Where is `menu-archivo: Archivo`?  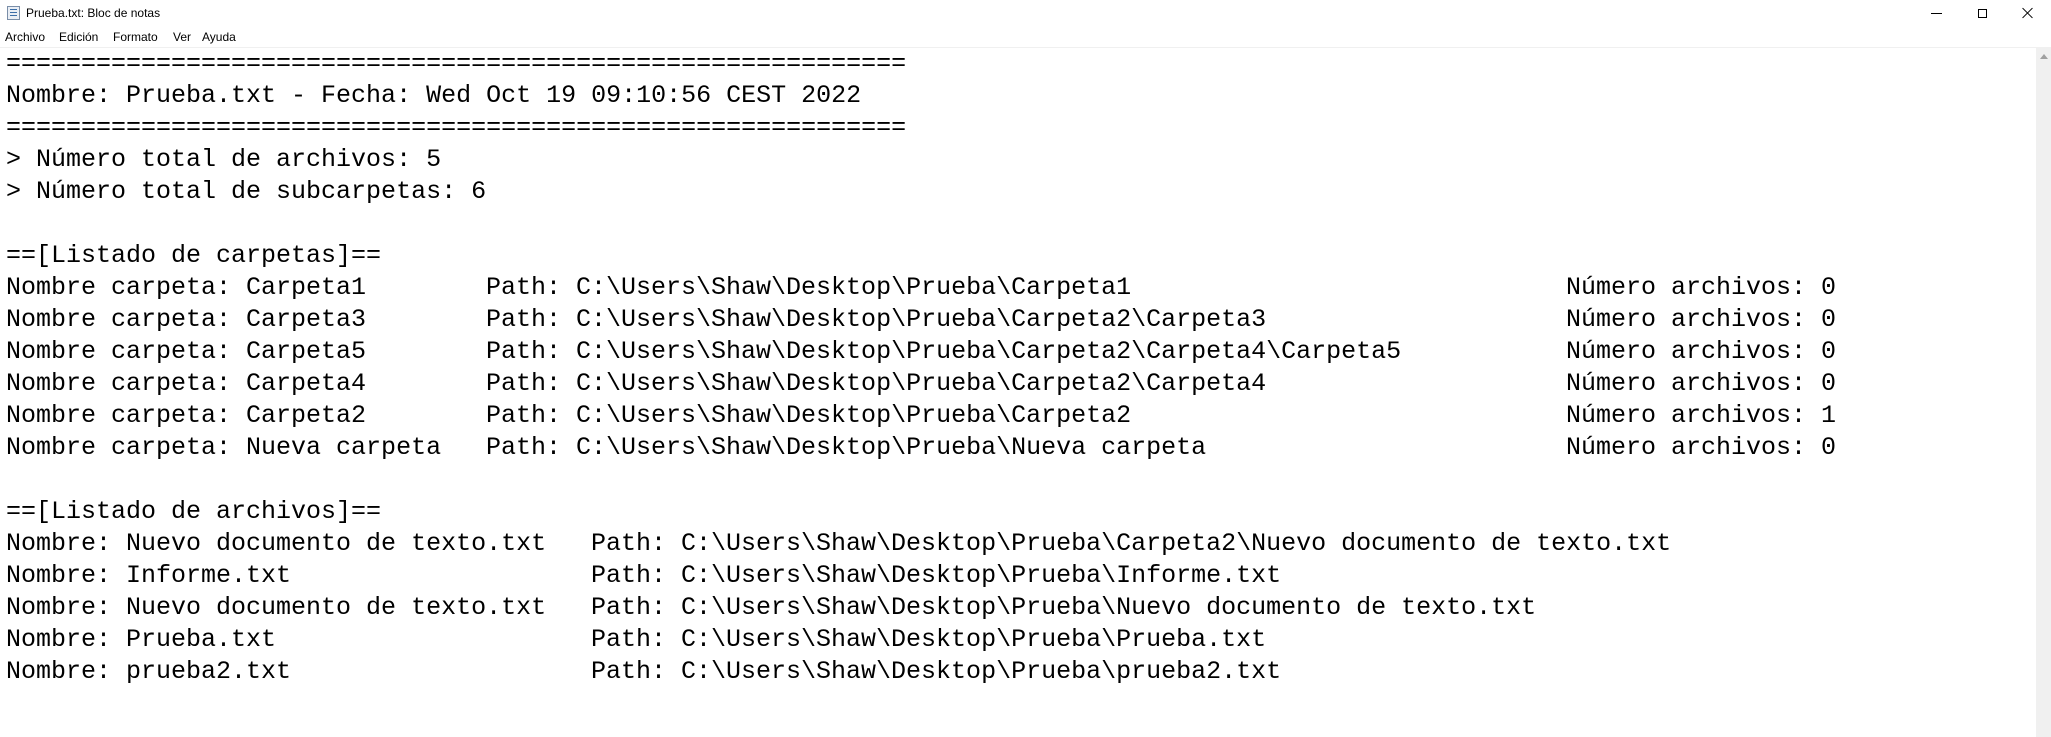 menu-archivo: Archivo is located at coordinates (25, 37).